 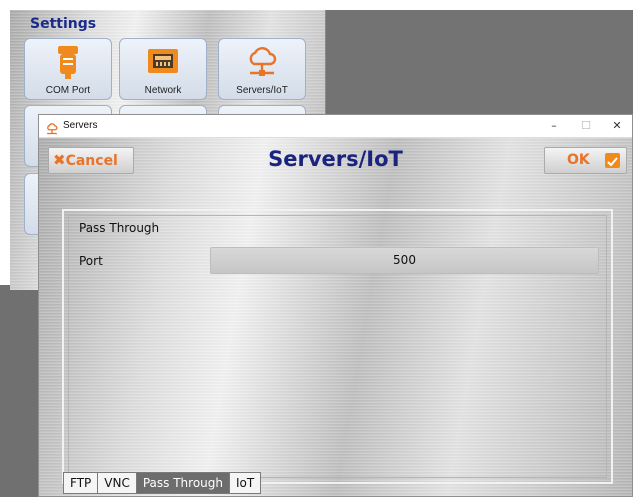 I want to click on ethernet-port-icon, so click(x=163, y=63).